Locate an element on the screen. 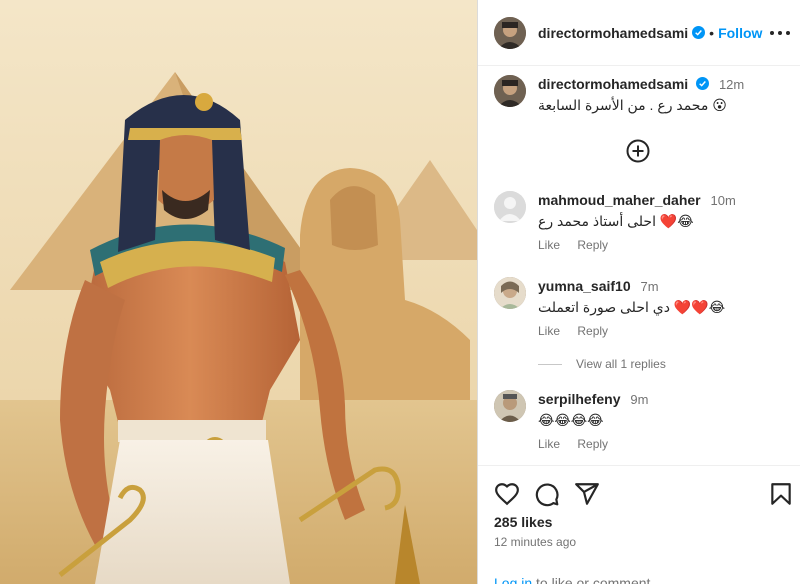  bookmark-icon is located at coordinates (781, 494).